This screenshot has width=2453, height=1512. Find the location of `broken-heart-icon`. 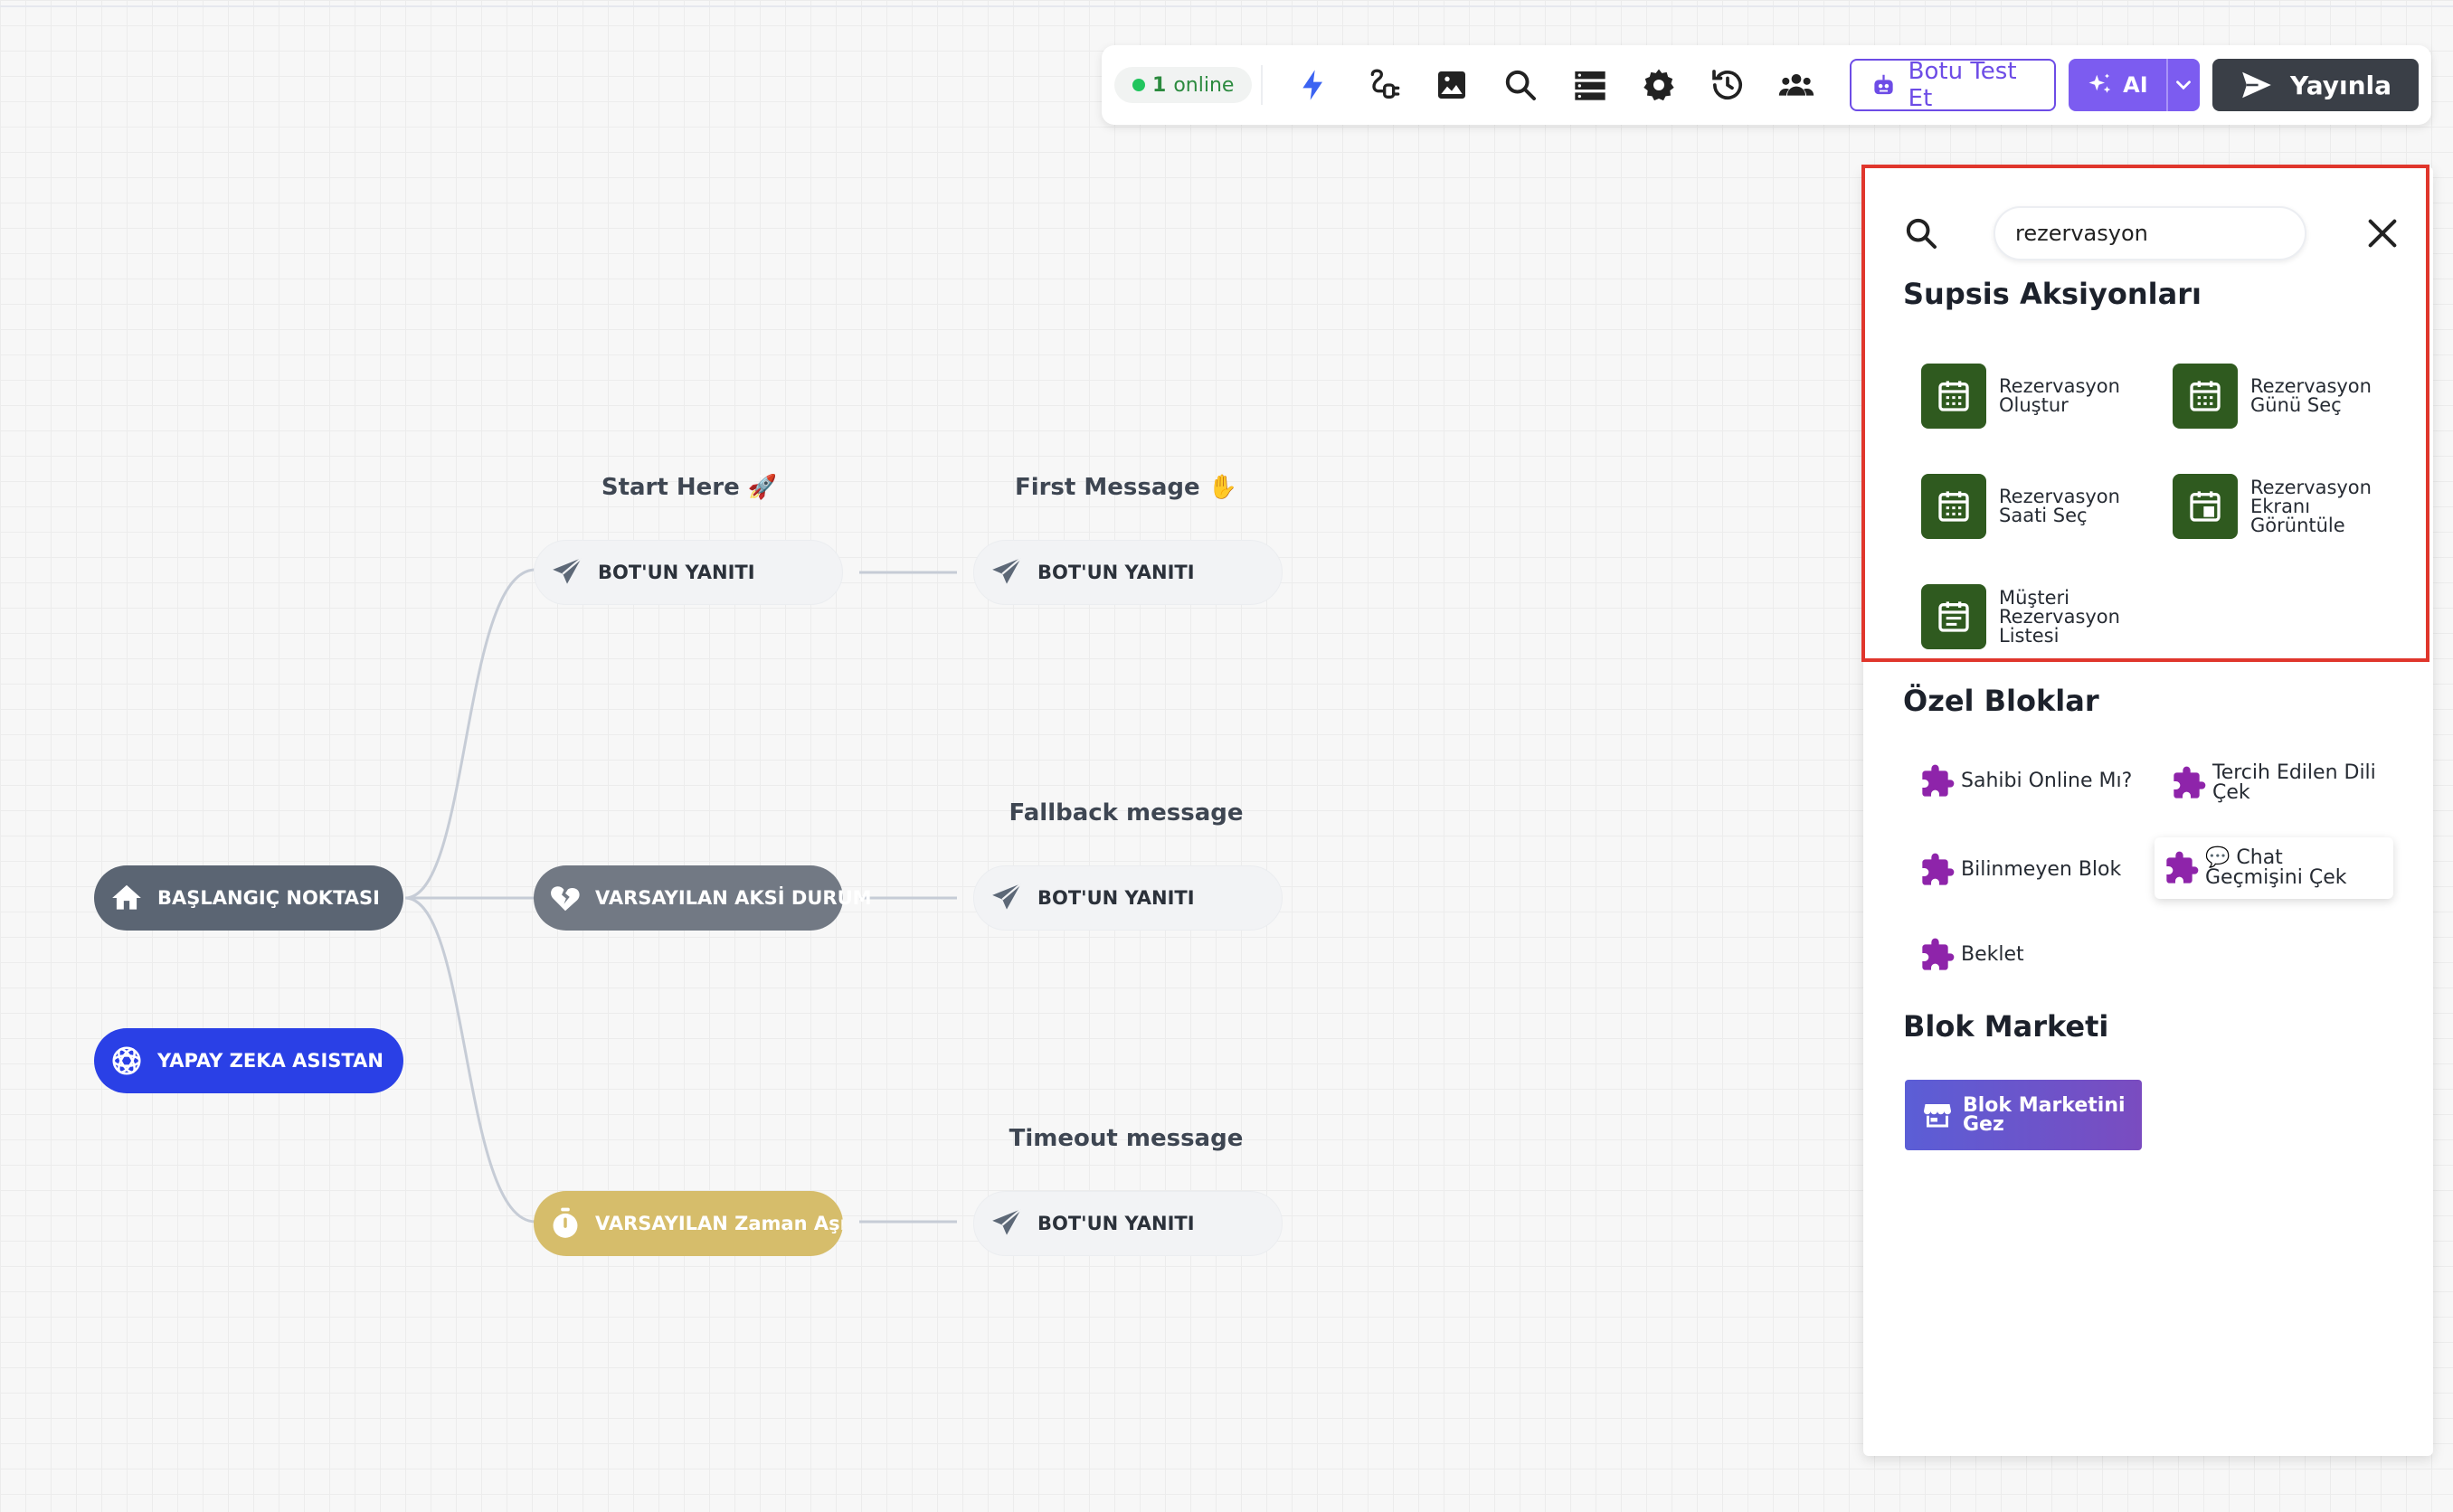

broken-heart-icon is located at coordinates (565, 898).